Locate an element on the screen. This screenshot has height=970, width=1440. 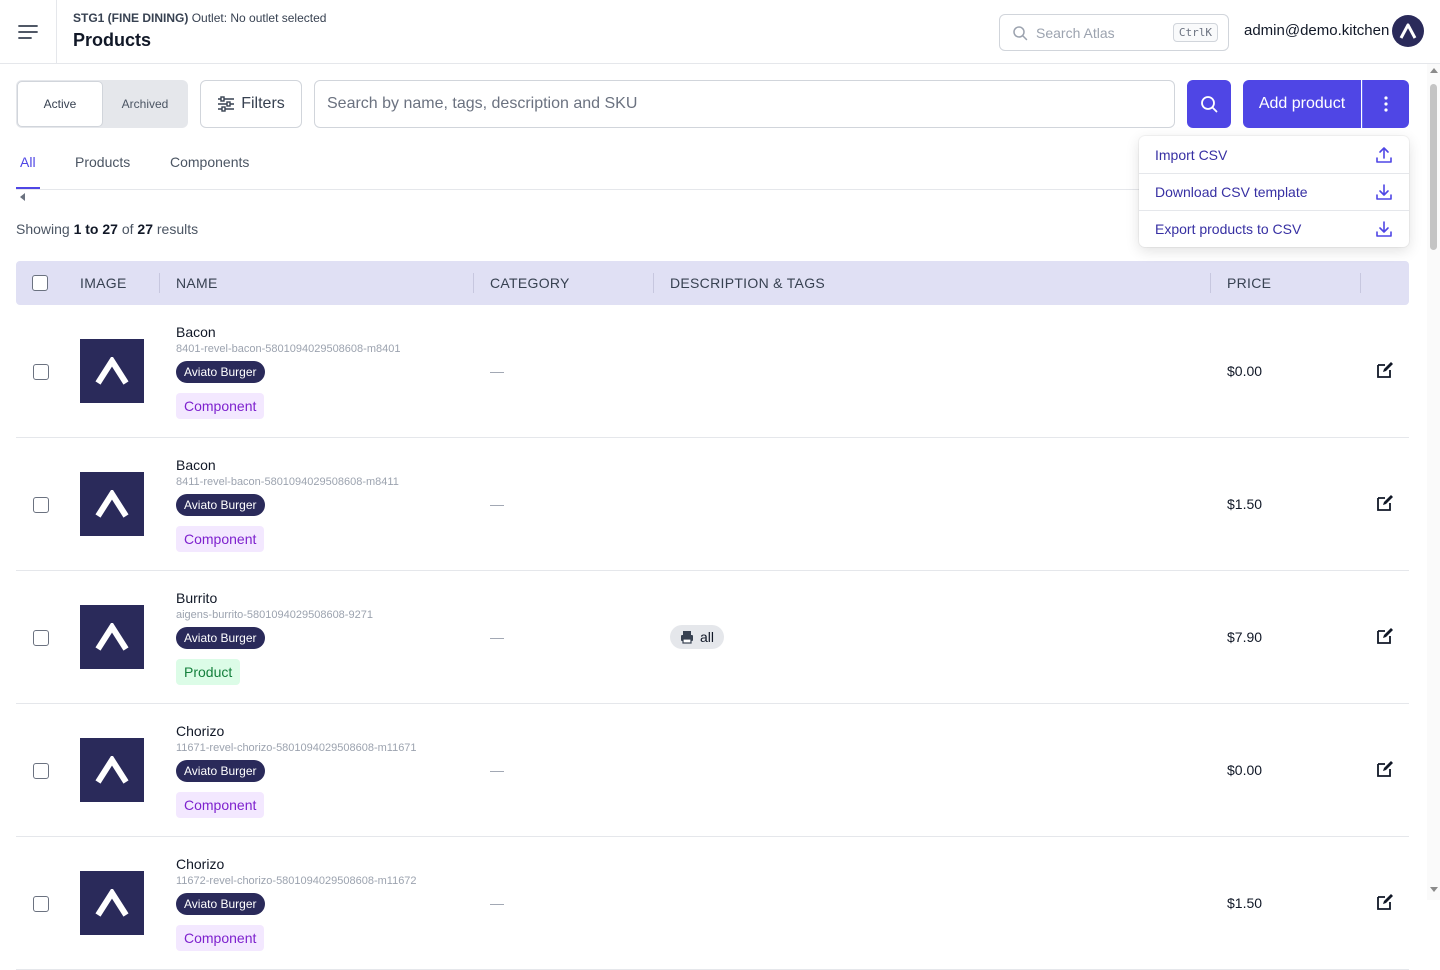
tag-label: all is located at coordinates (707, 637).